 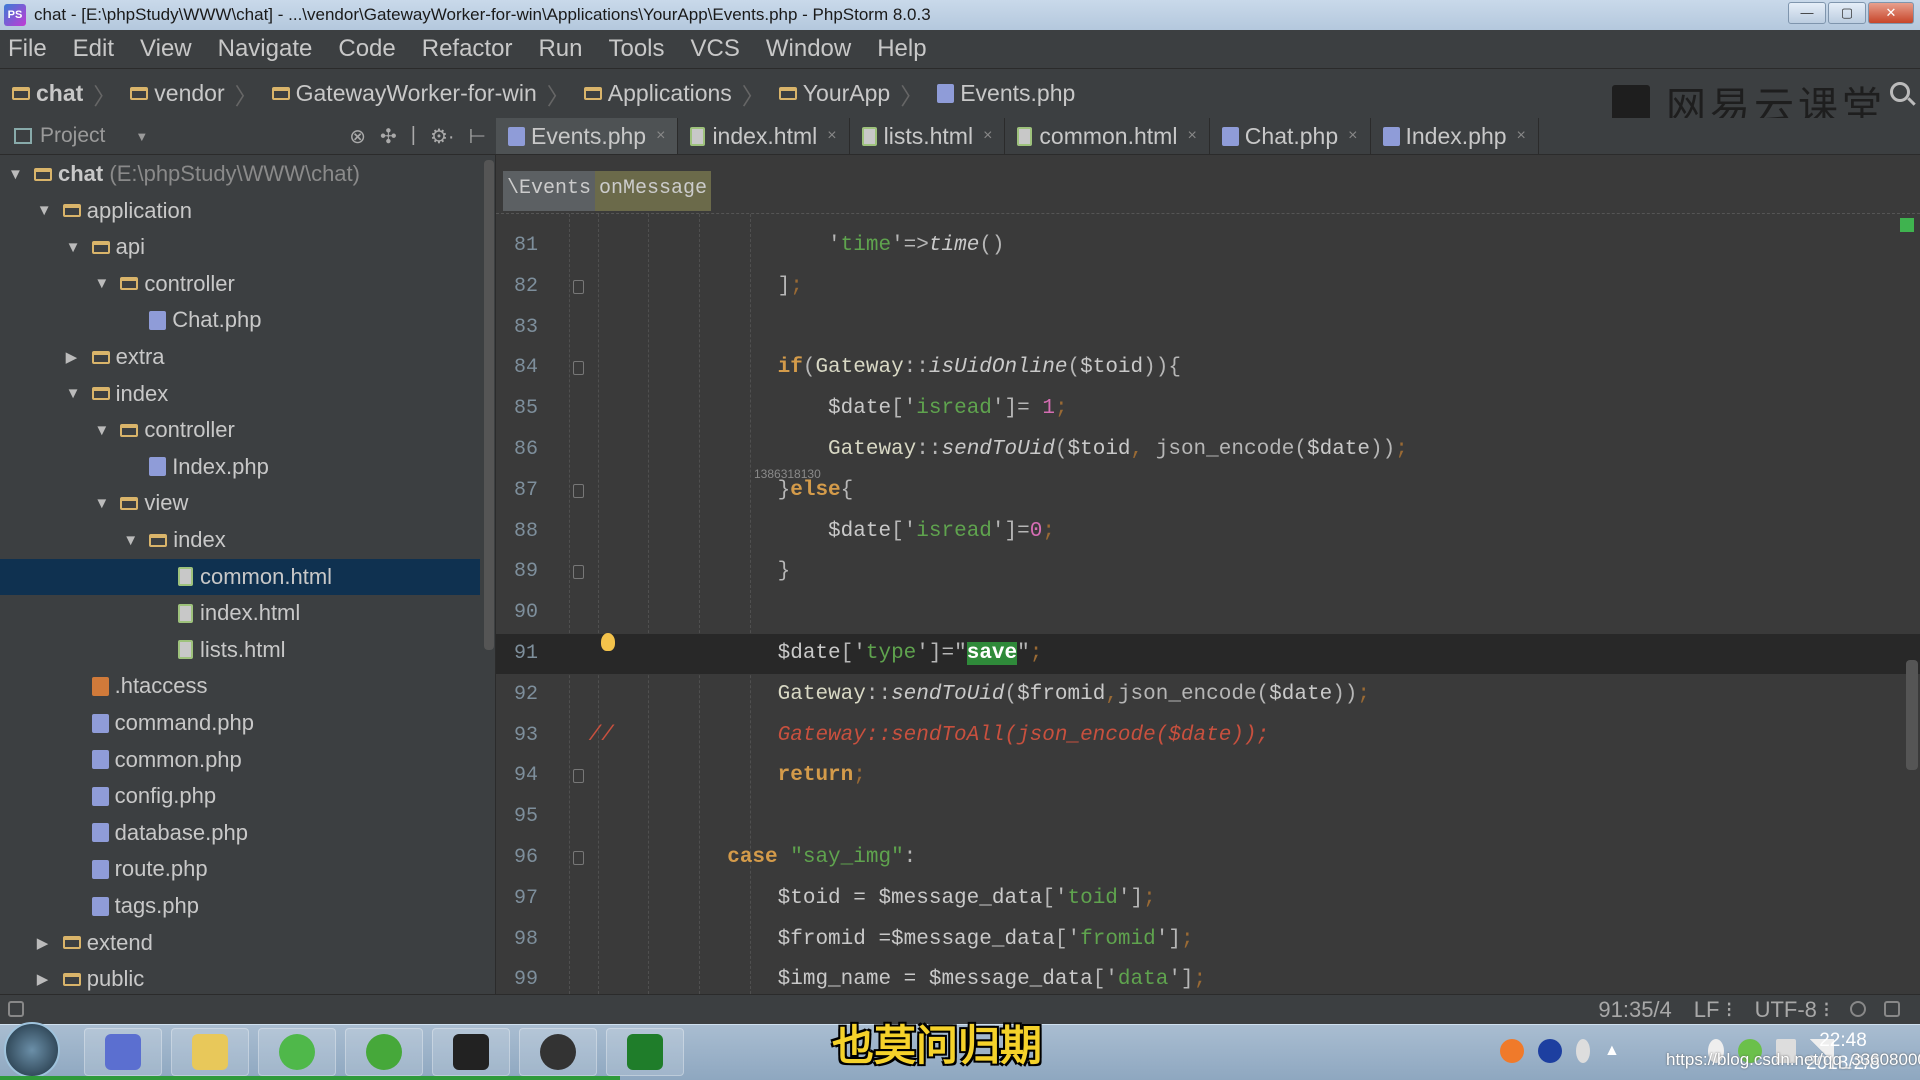 I want to click on editor-scrollbar, so click(x=1912, y=715).